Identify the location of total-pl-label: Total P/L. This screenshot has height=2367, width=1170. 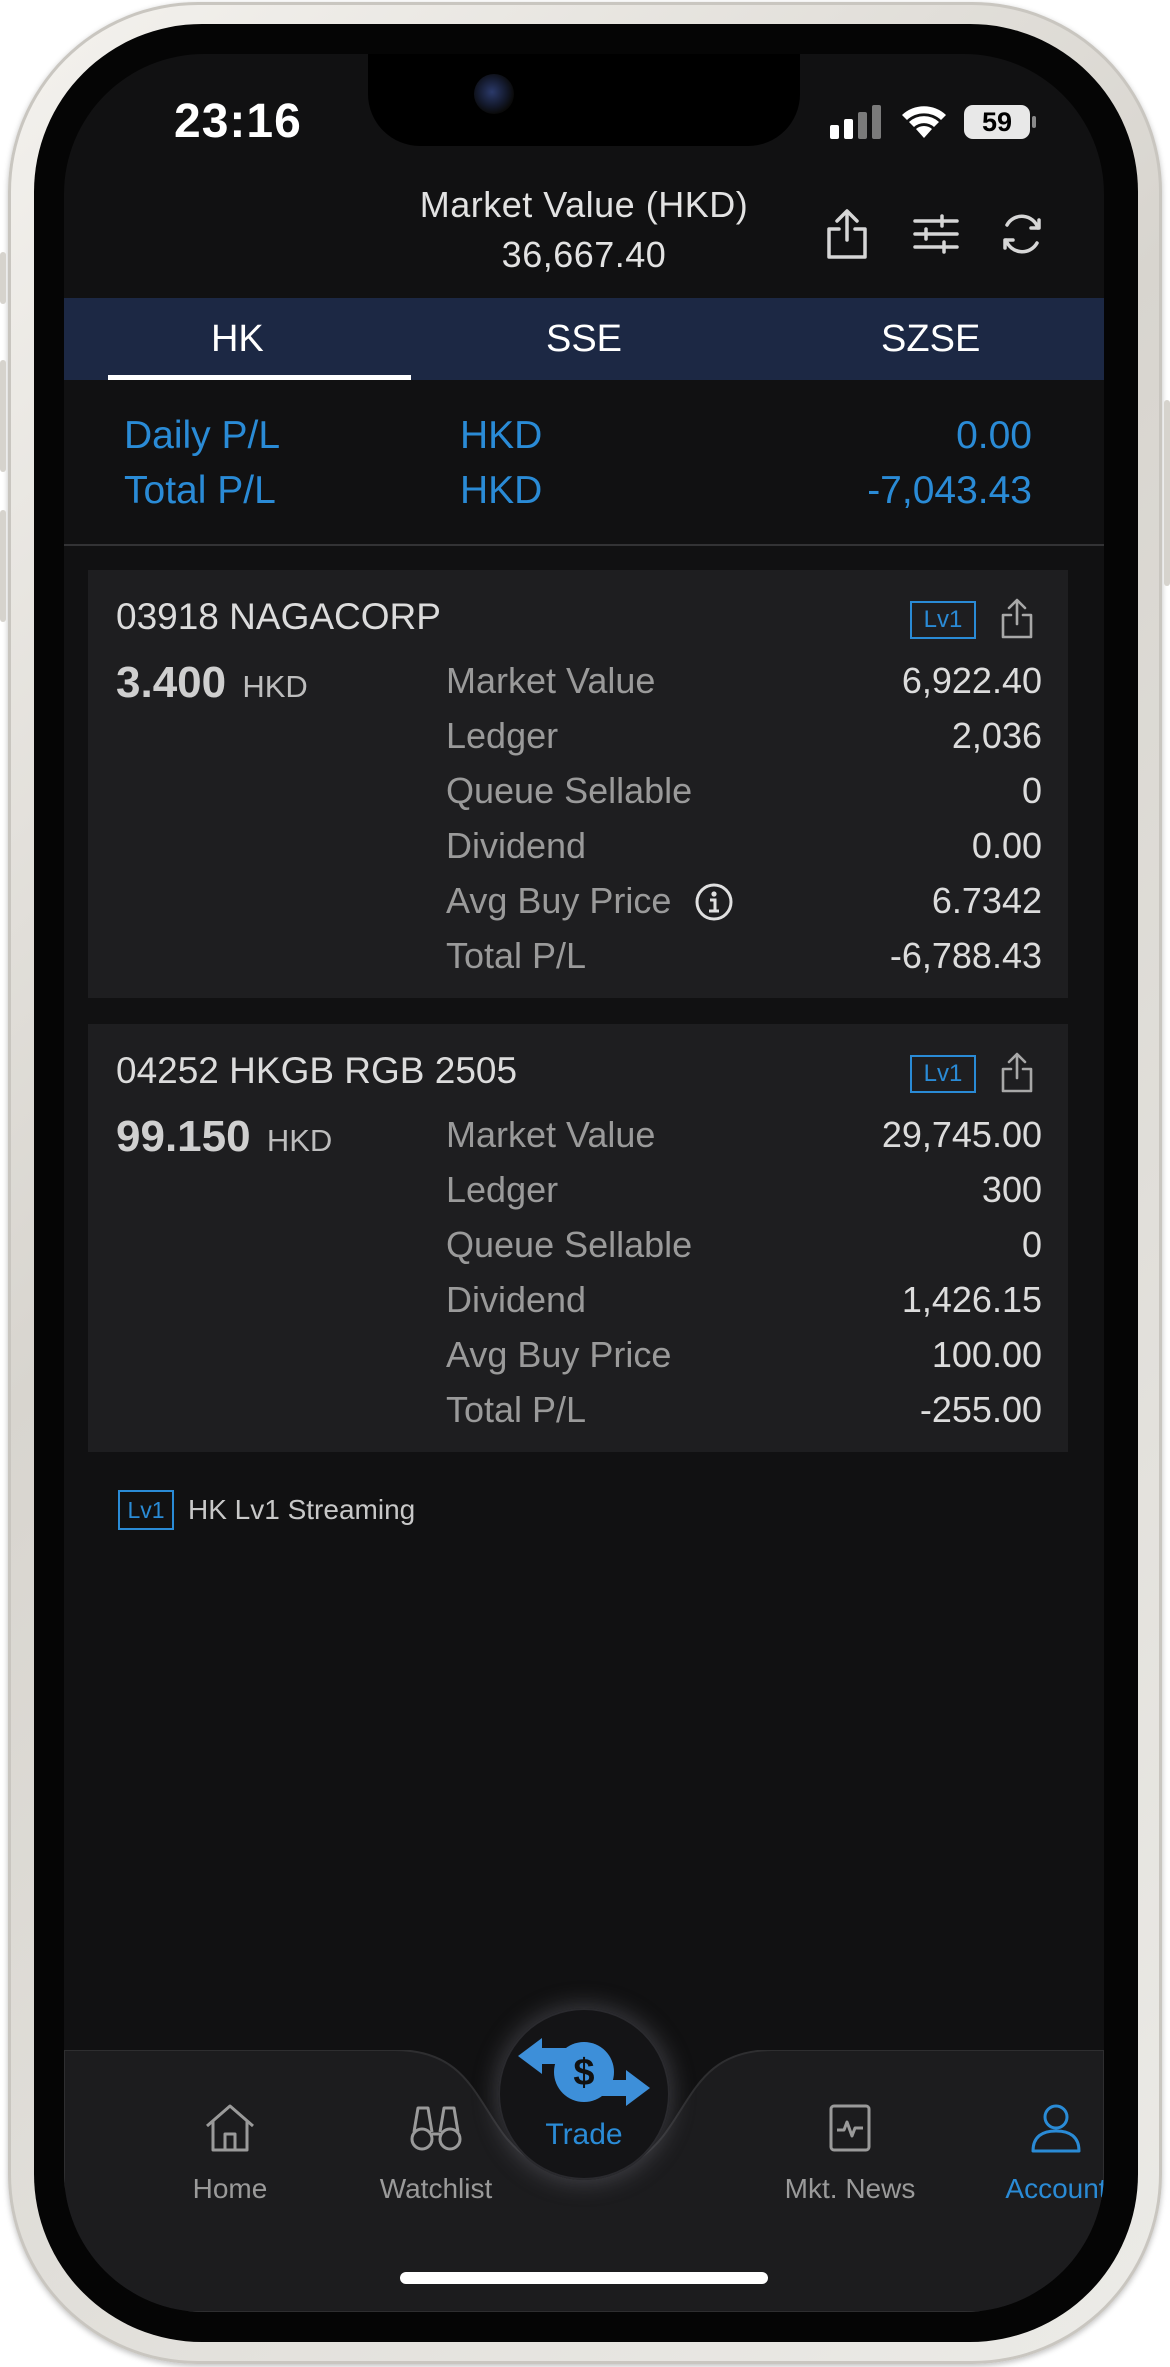
(200, 490).